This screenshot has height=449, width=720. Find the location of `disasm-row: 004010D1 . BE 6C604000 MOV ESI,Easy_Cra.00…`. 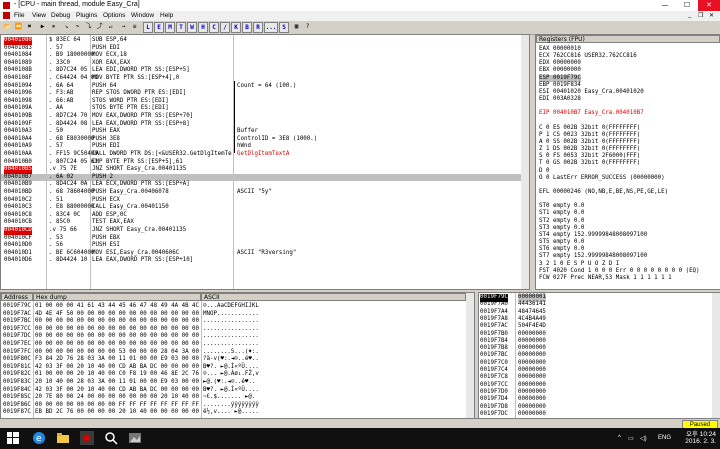

disasm-row: 004010D1 . BE 6C604000 MOV ESI,Easy_Cra.00… is located at coordinates (261, 254).